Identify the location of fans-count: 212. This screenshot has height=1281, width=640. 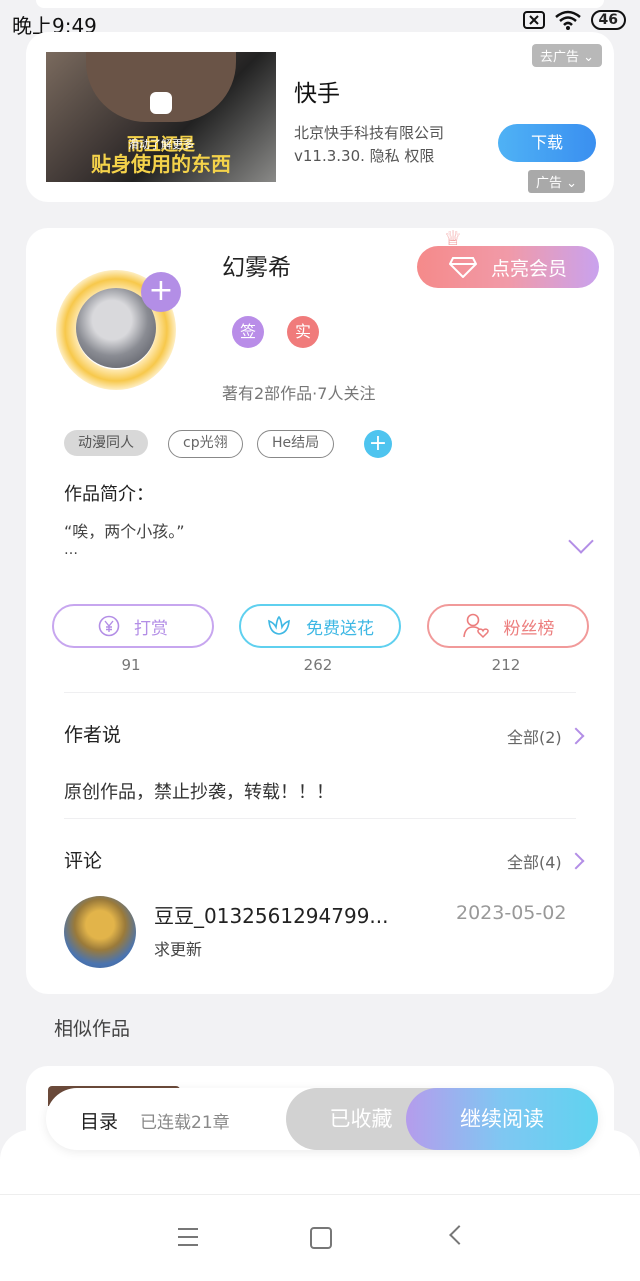
(506, 665).